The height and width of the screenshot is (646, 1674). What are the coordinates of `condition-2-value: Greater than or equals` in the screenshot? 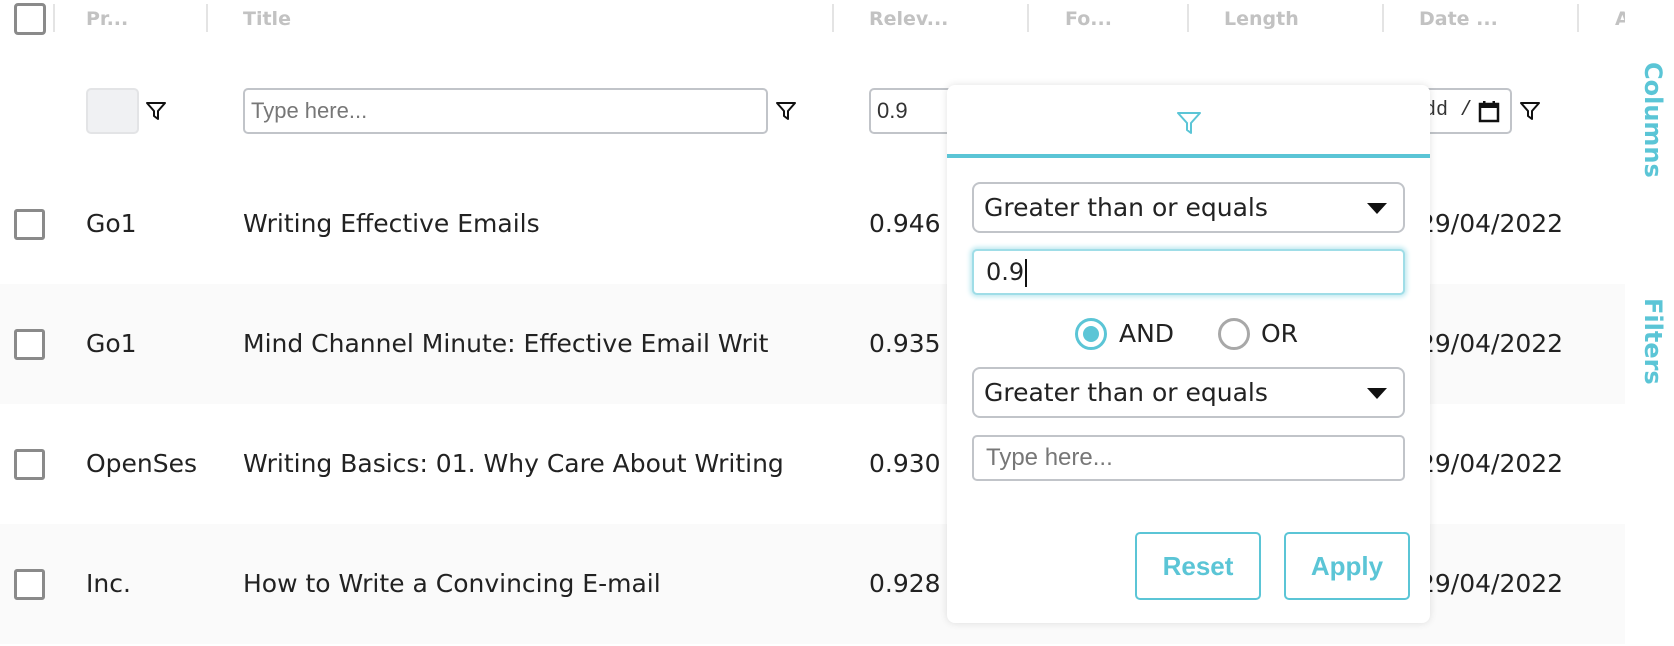 It's located at (1126, 392).